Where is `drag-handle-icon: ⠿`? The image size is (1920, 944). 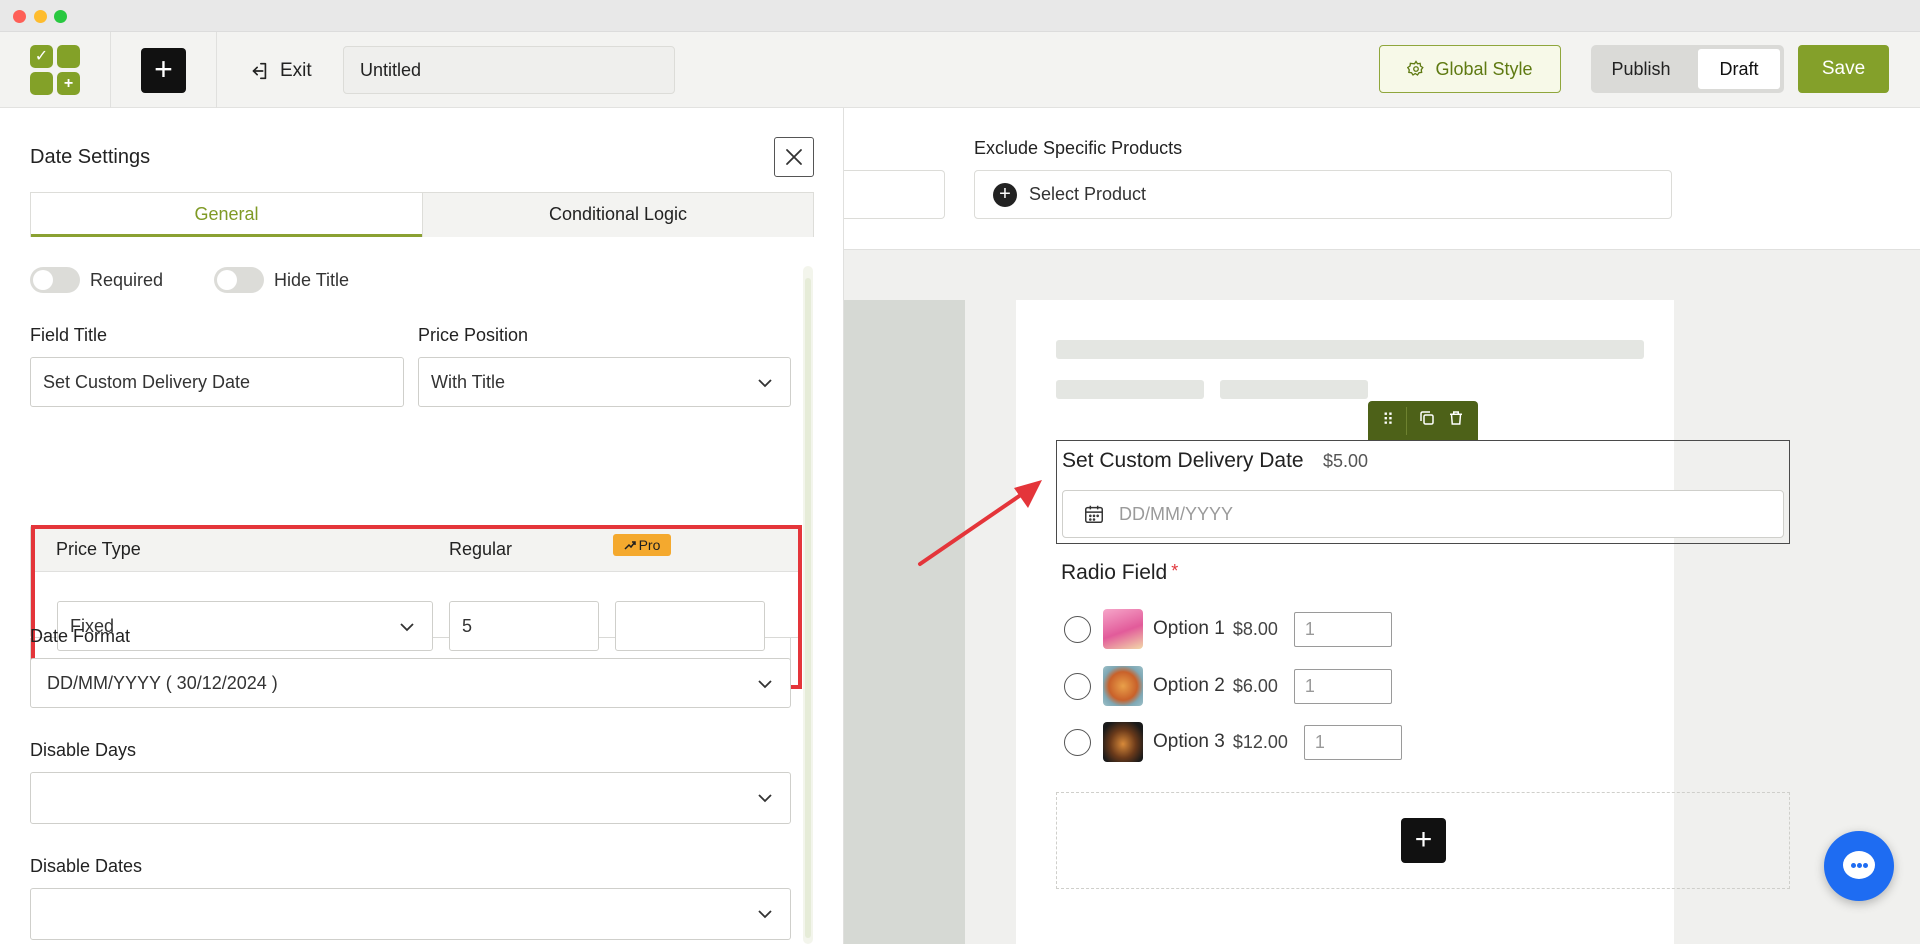 drag-handle-icon: ⠿ is located at coordinates (1388, 421).